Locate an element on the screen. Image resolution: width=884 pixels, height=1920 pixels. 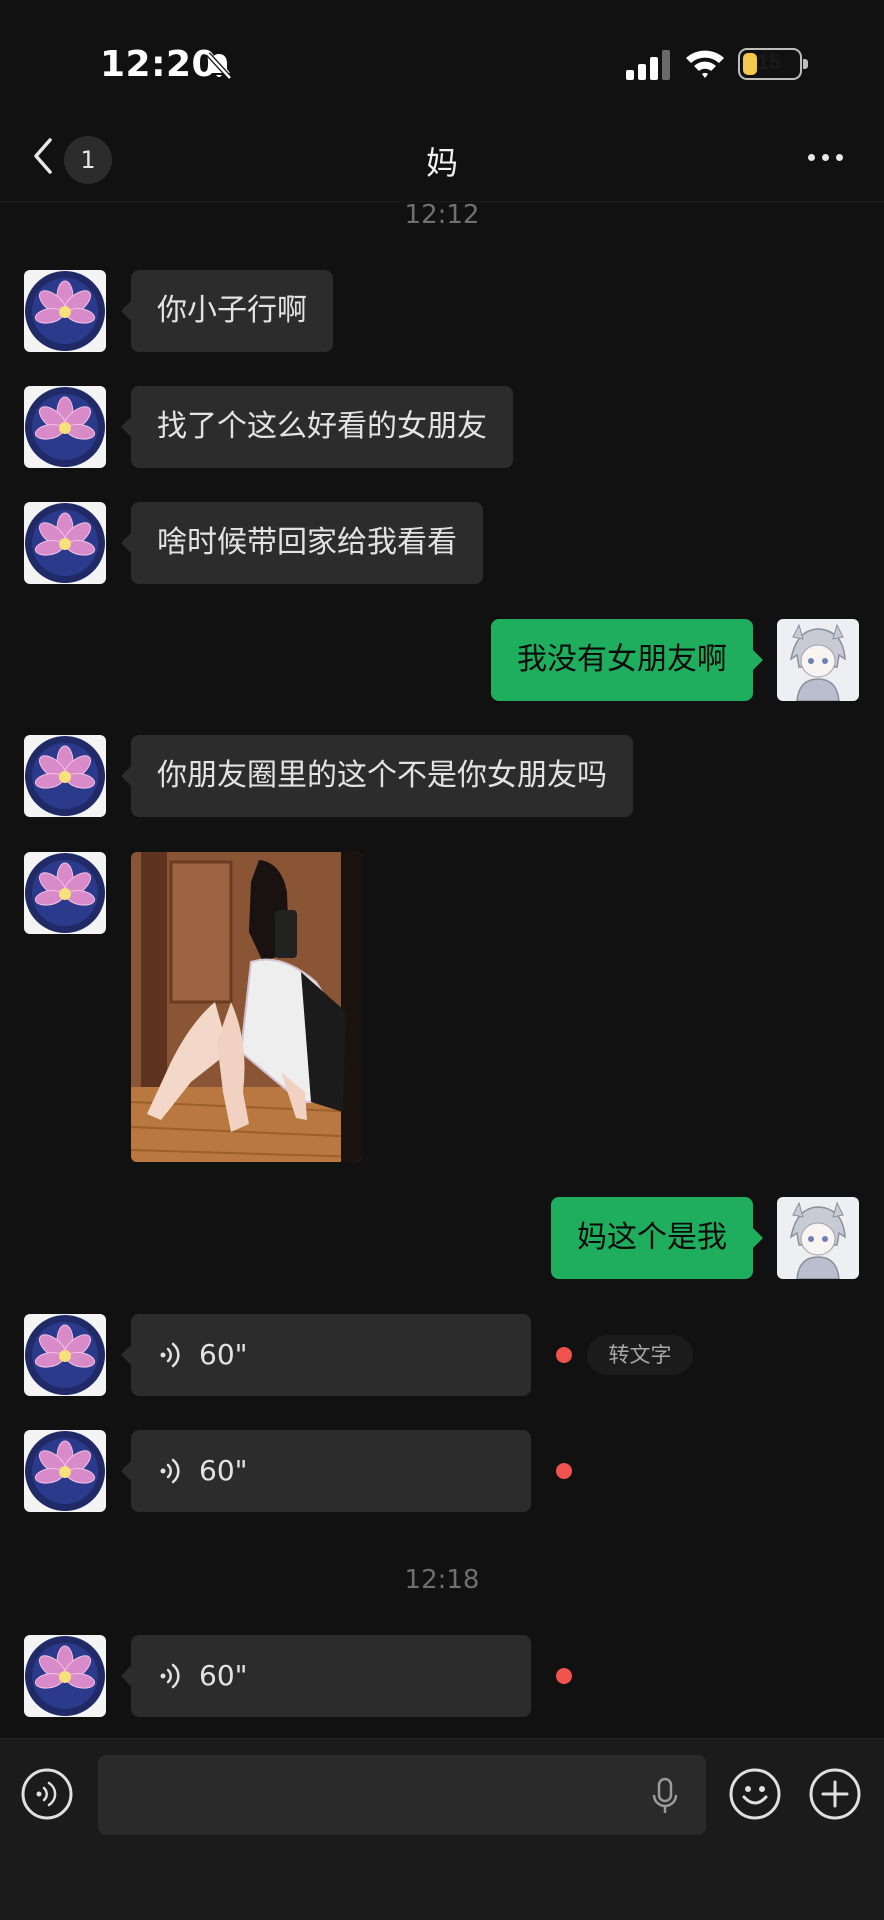
emoji-icon is located at coordinates (755, 1794).